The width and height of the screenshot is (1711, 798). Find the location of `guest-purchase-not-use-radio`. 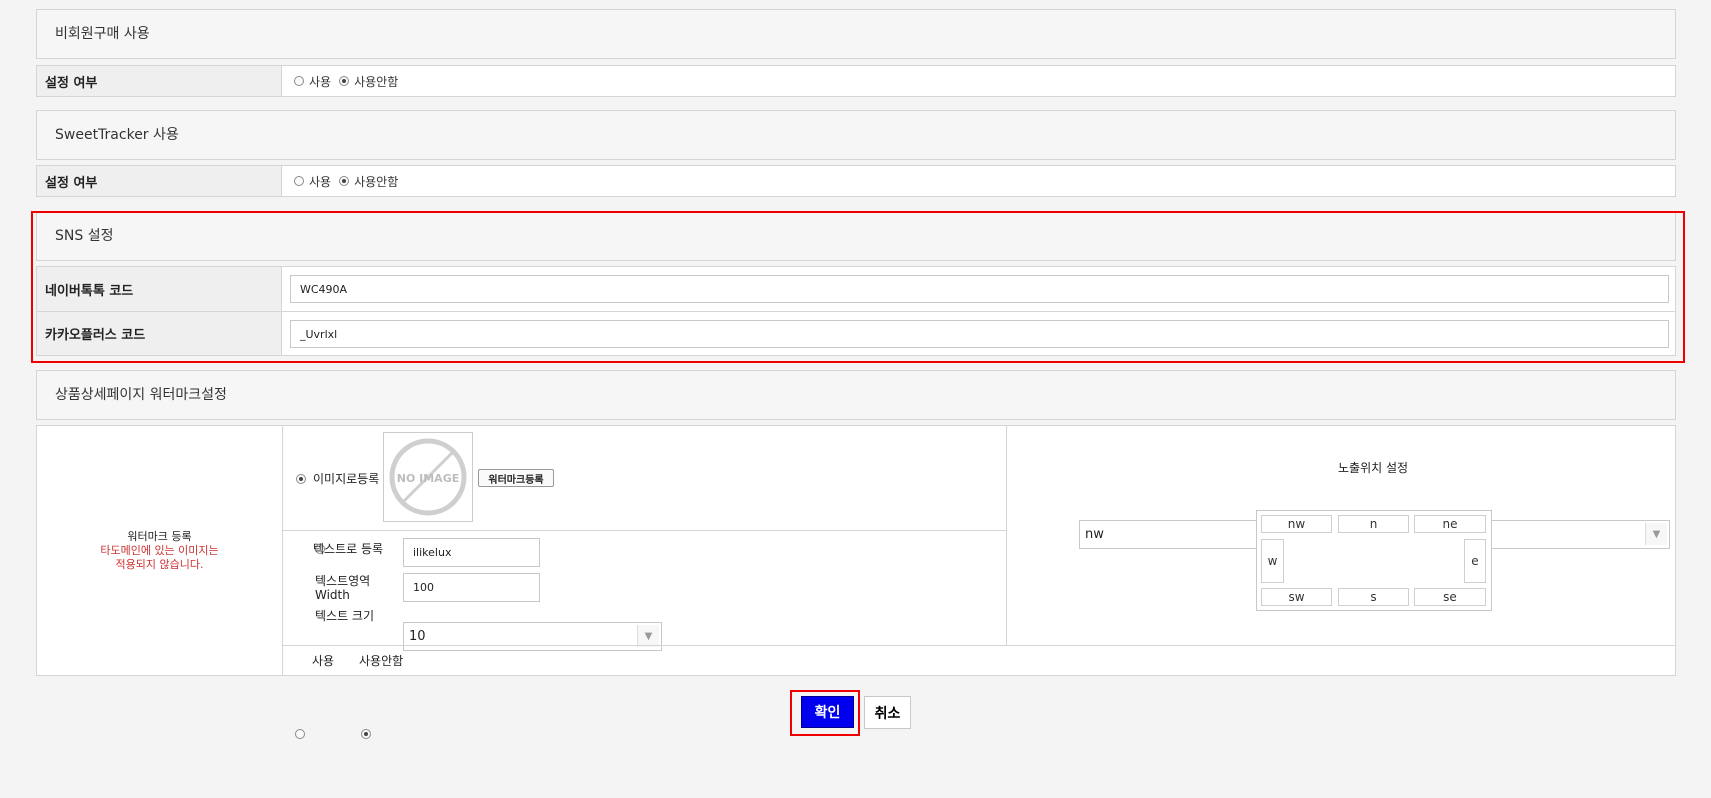

guest-purchase-not-use-radio is located at coordinates (344, 81).